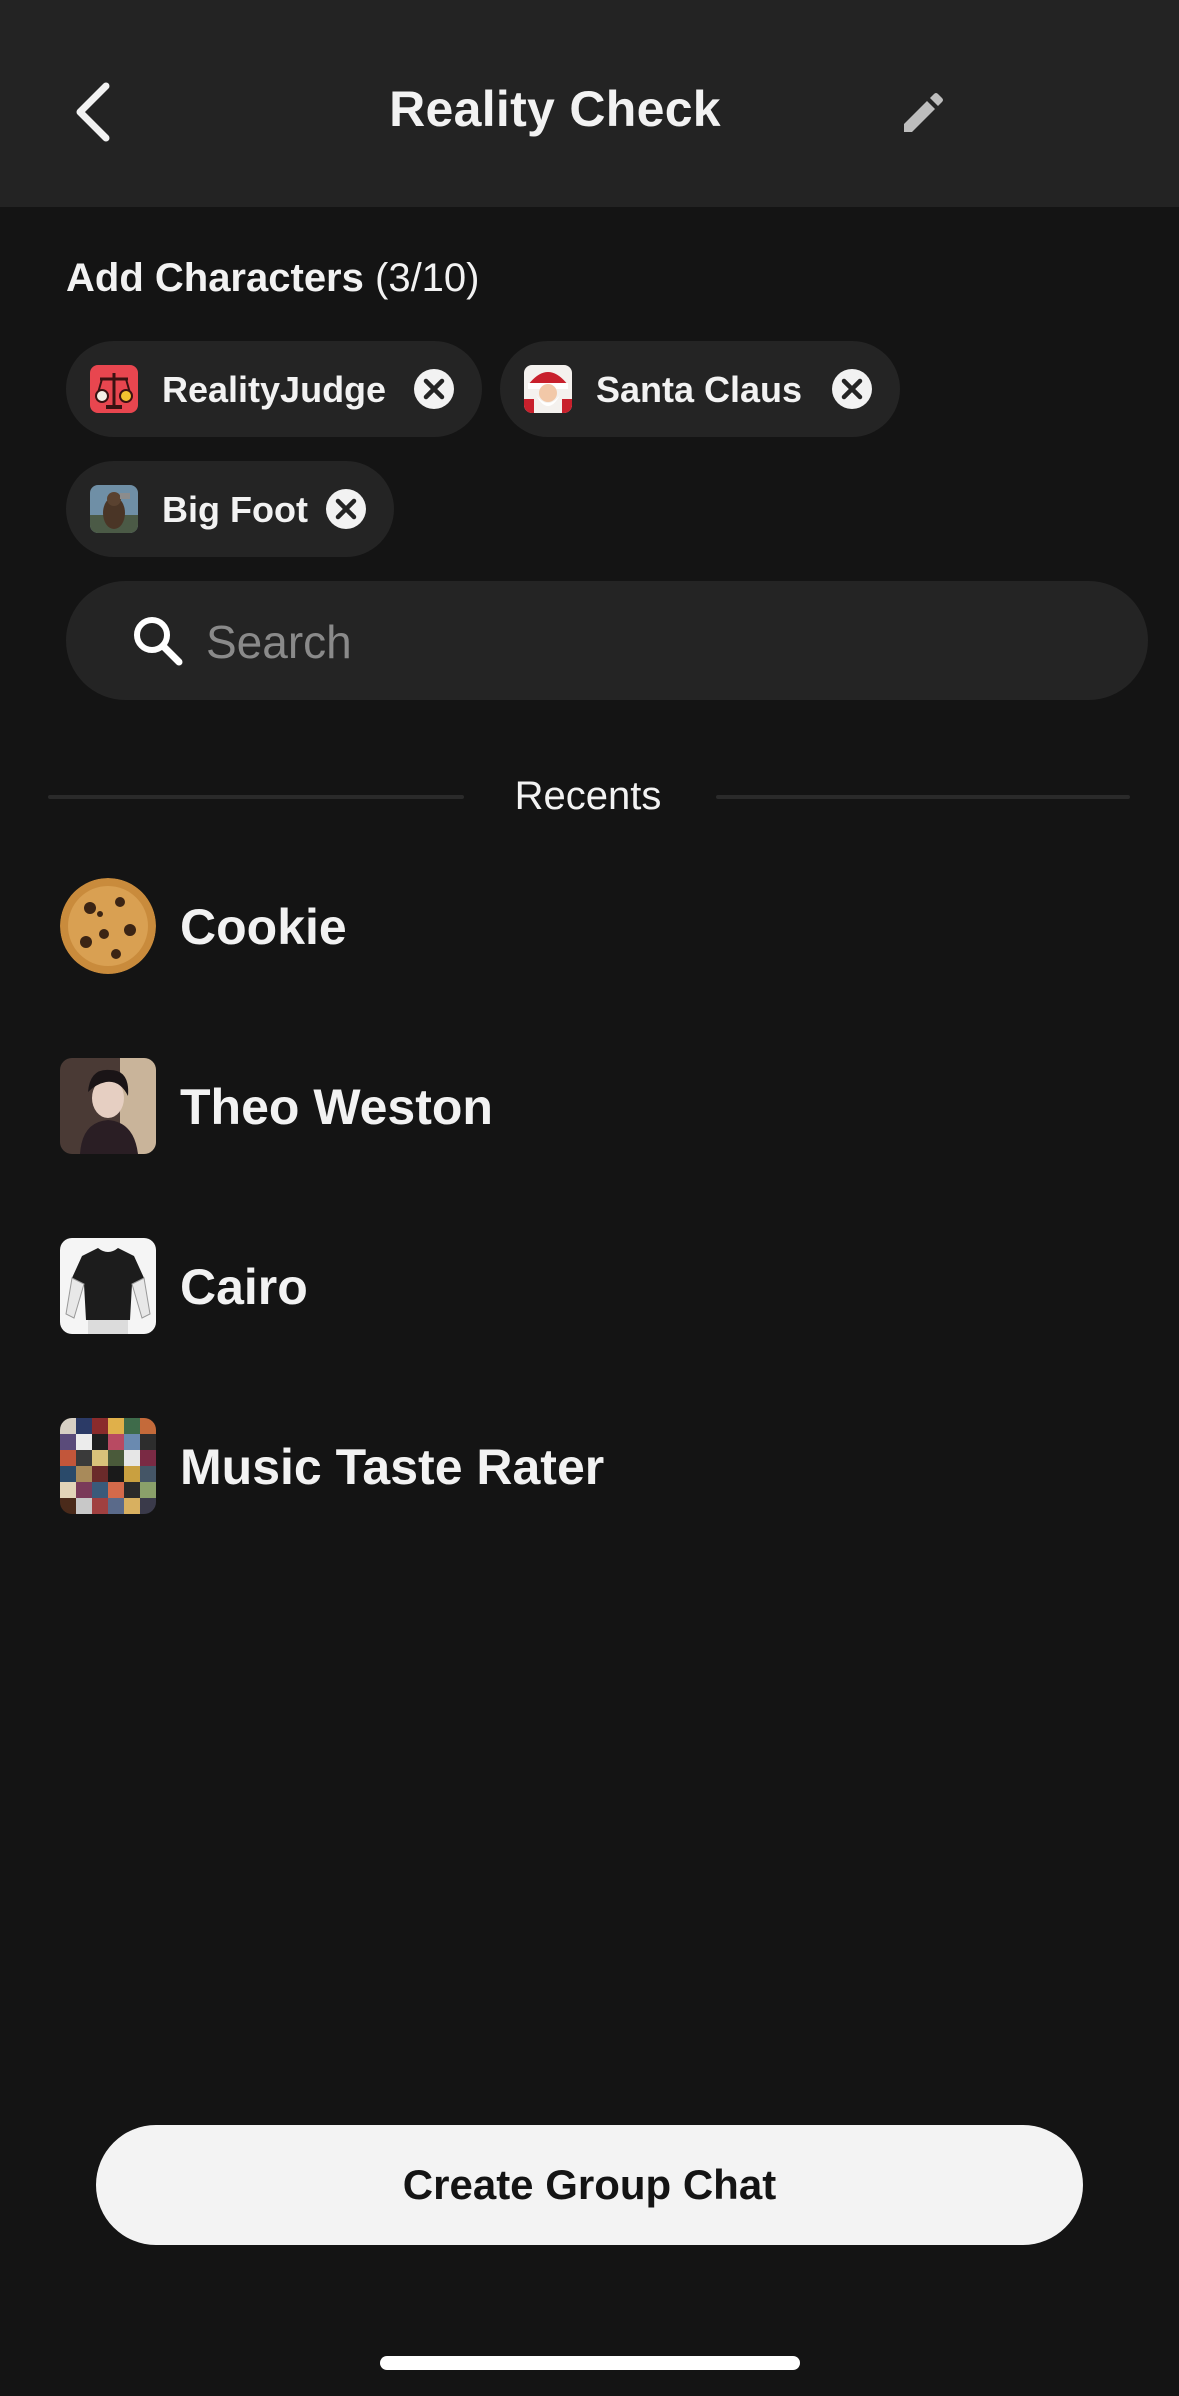  Describe the element at coordinates (336, 1107) in the screenshot. I see `character-name: Theo Weston` at that location.